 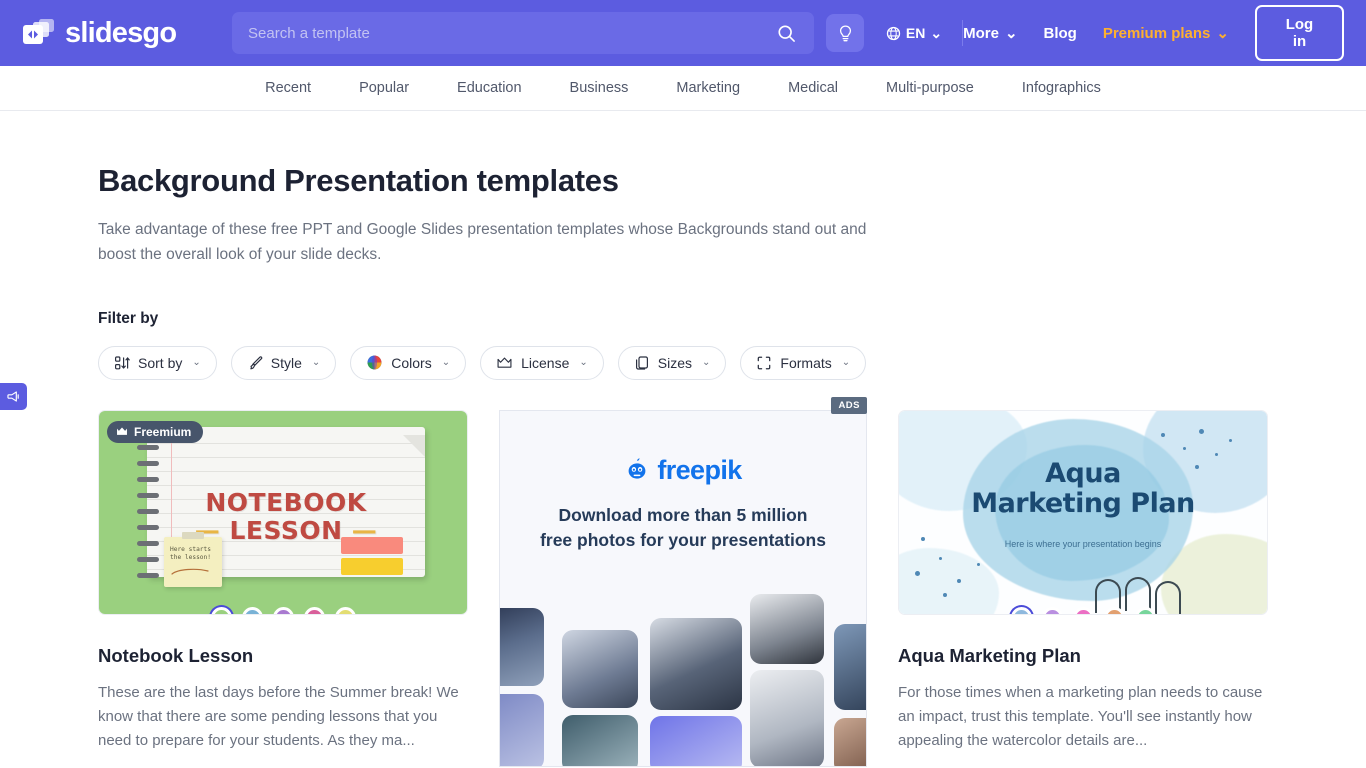 I want to click on filter-formats-button: Formats ⌄, so click(x=803, y=362).